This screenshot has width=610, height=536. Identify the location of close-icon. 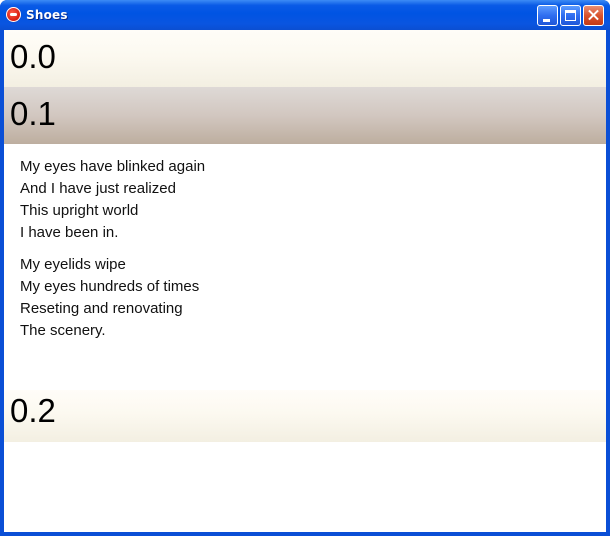
(593, 15).